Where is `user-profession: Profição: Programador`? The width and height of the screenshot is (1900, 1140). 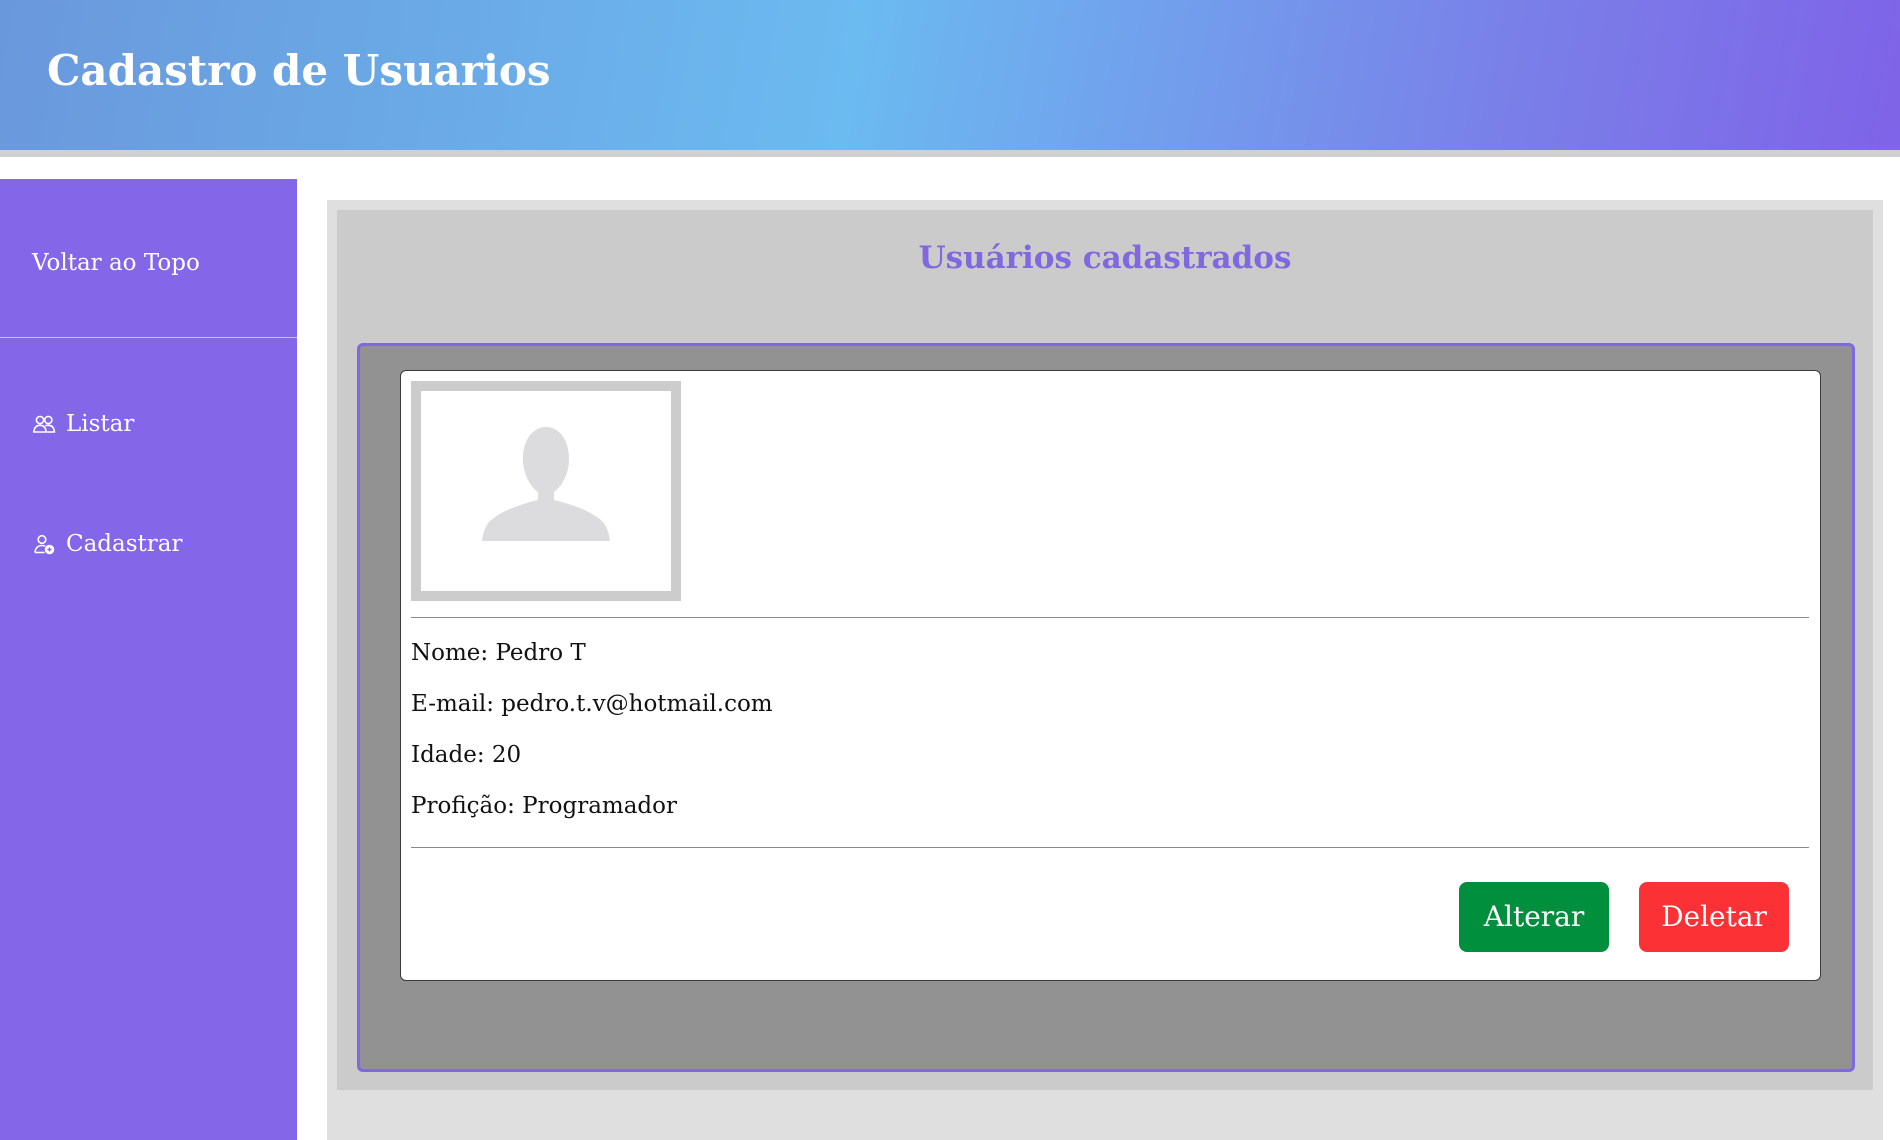 user-profession: Profição: Programador is located at coordinates (544, 806).